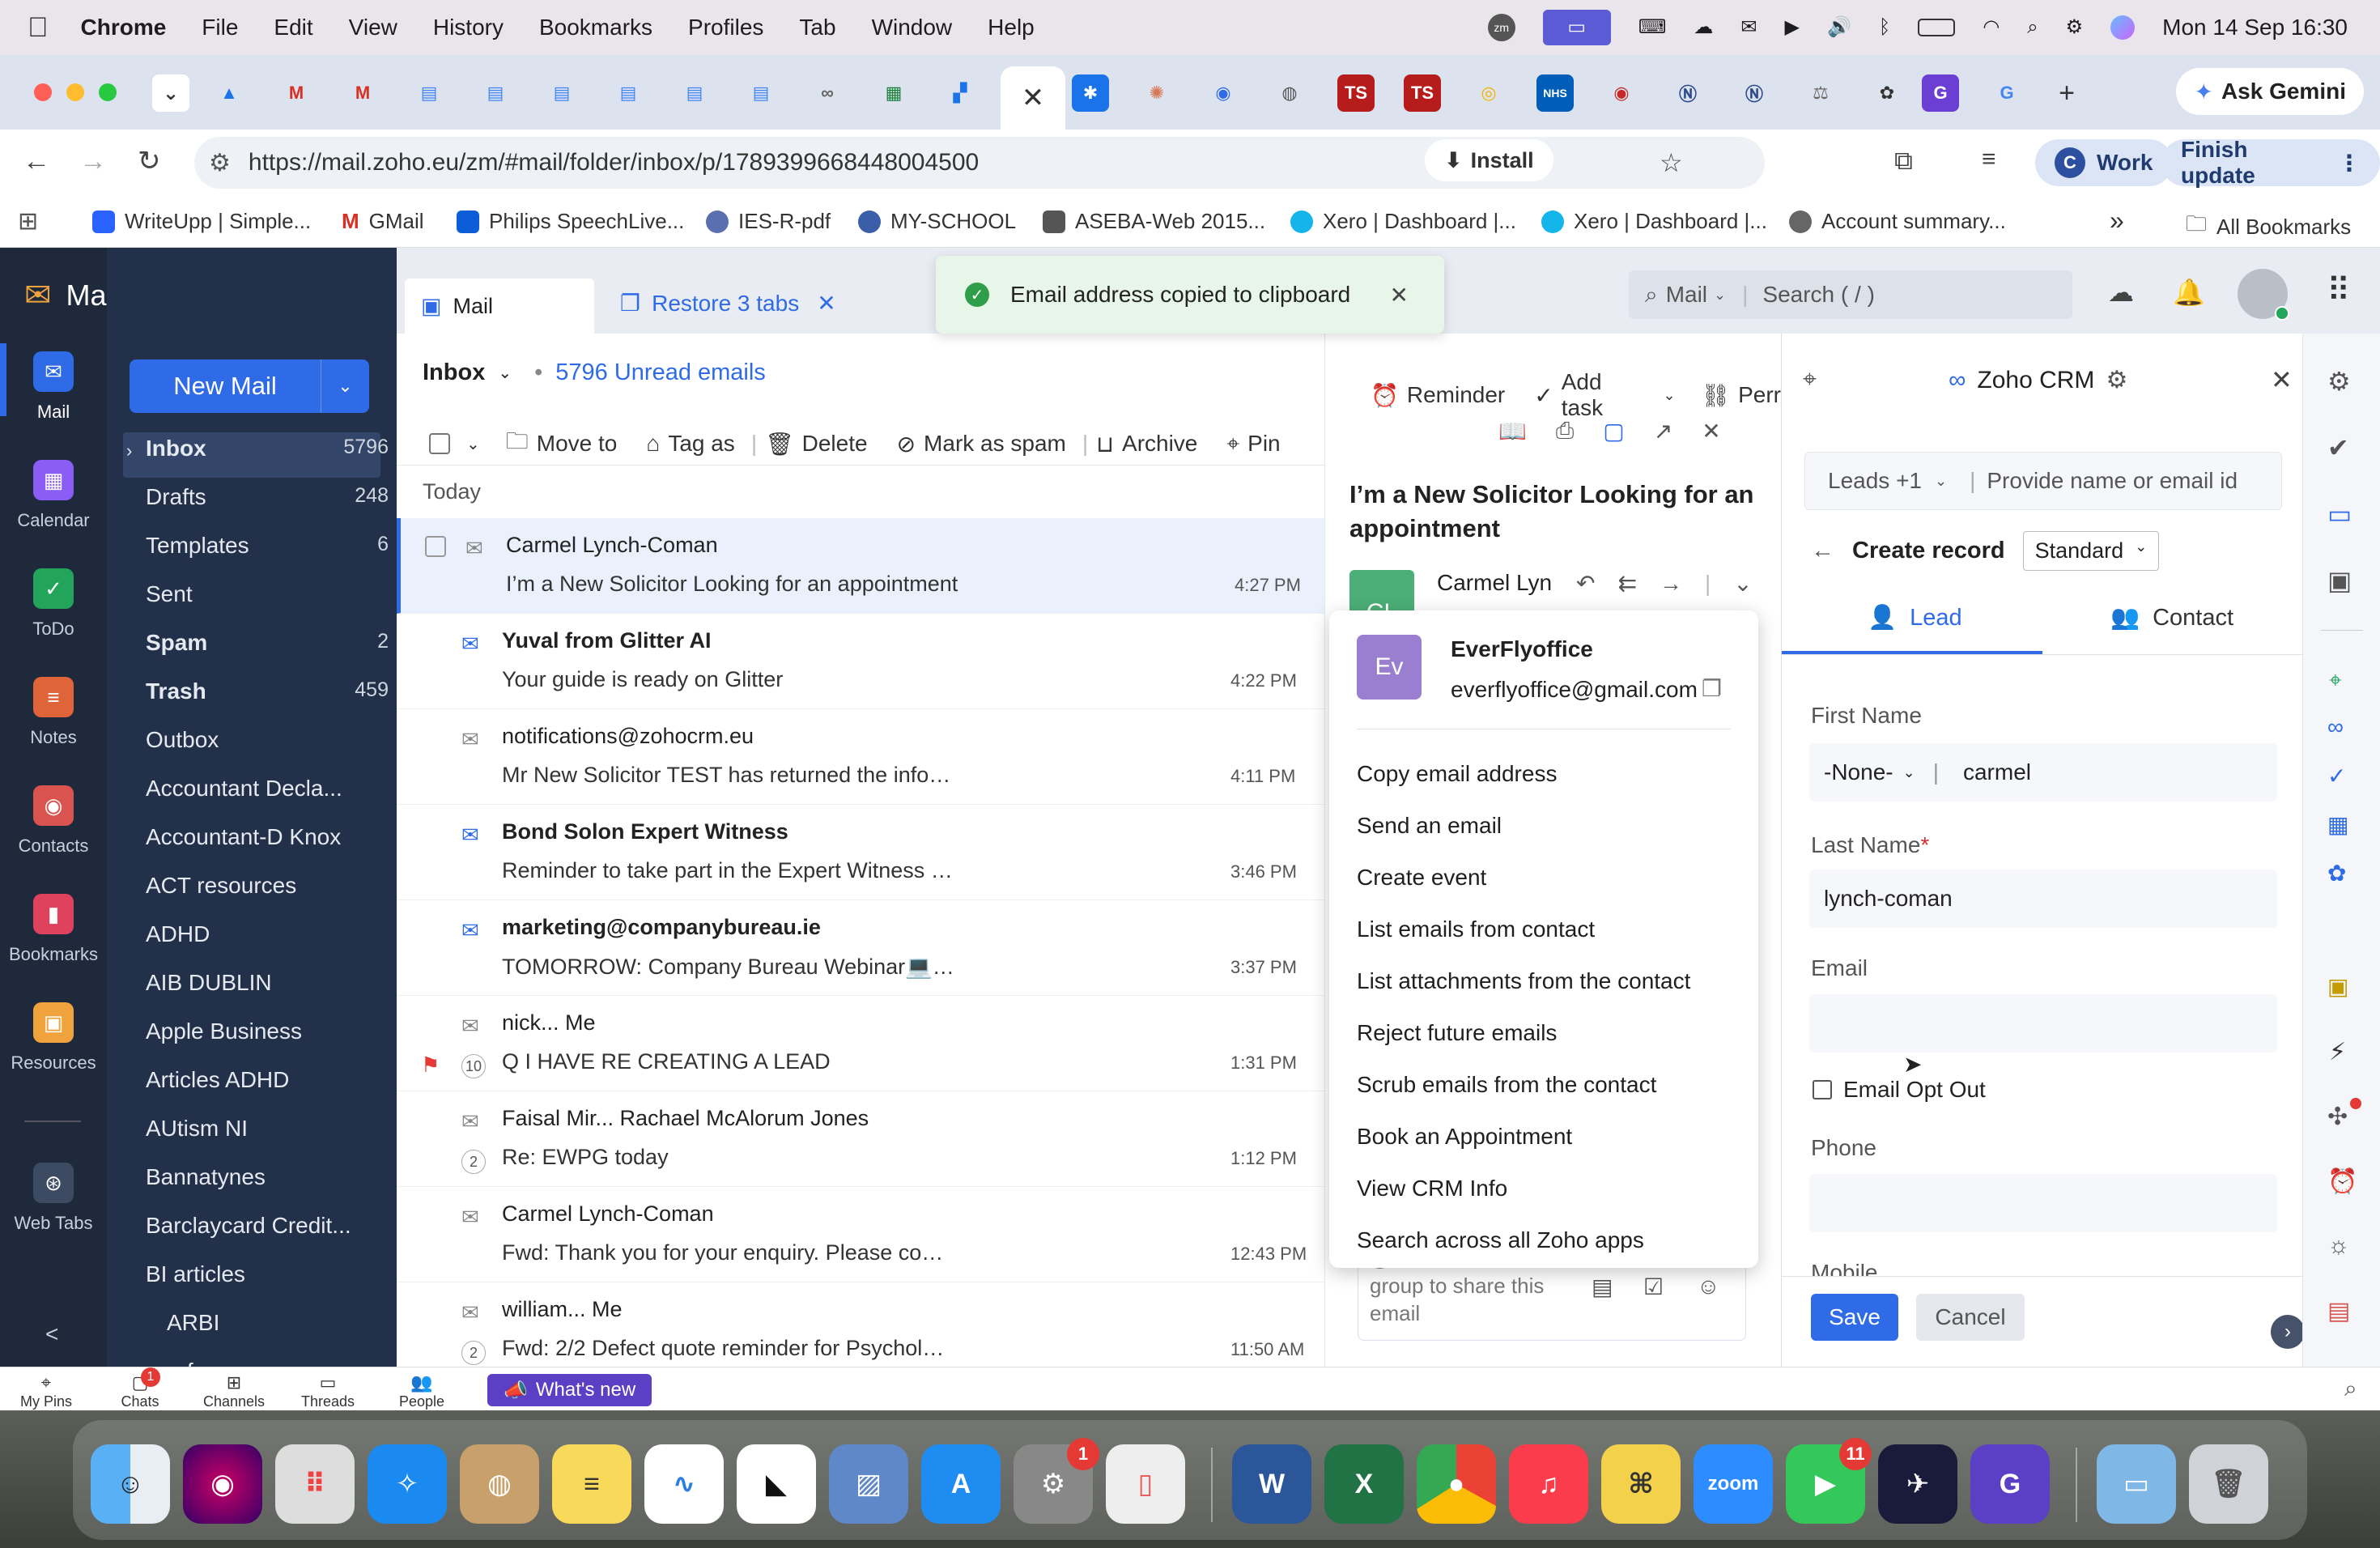 The width and height of the screenshot is (2380, 1548). What do you see at coordinates (1839, 27) in the screenshot?
I see `volume-icon: 🔊` at bounding box center [1839, 27].